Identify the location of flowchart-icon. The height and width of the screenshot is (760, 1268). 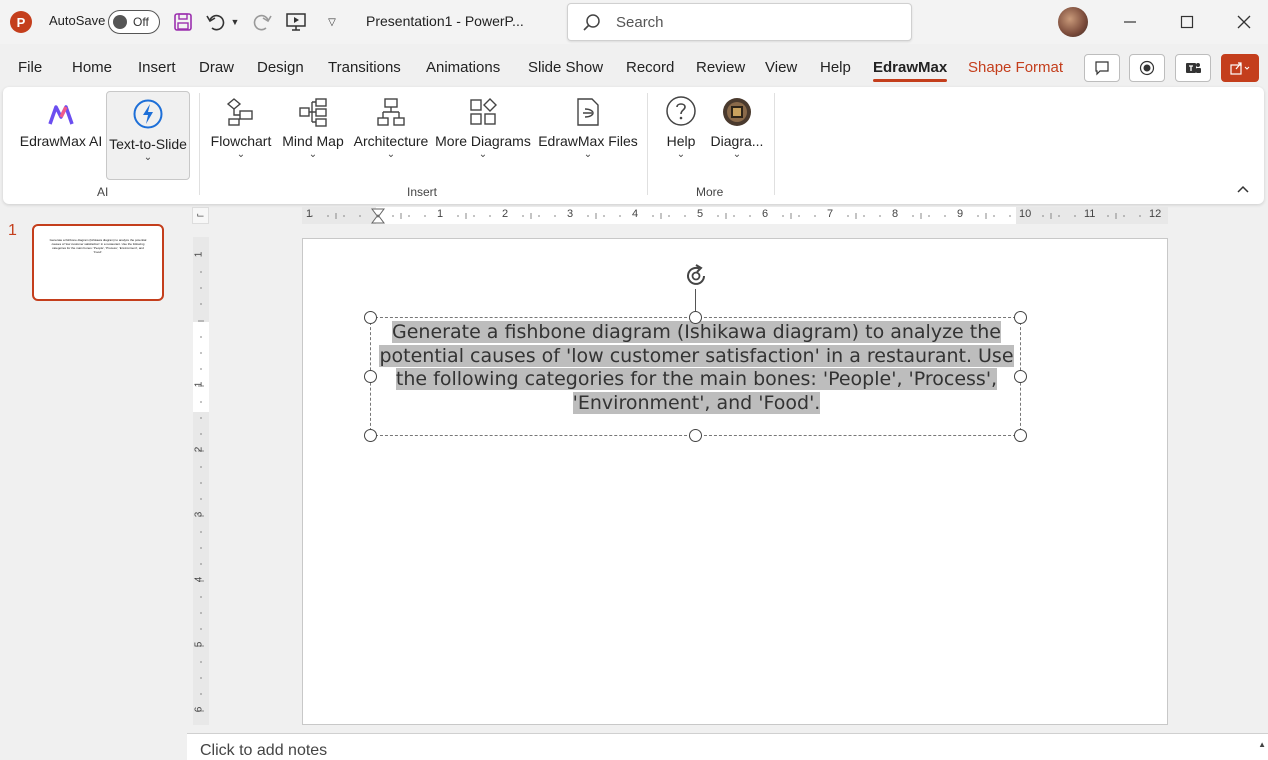
(241, 109).